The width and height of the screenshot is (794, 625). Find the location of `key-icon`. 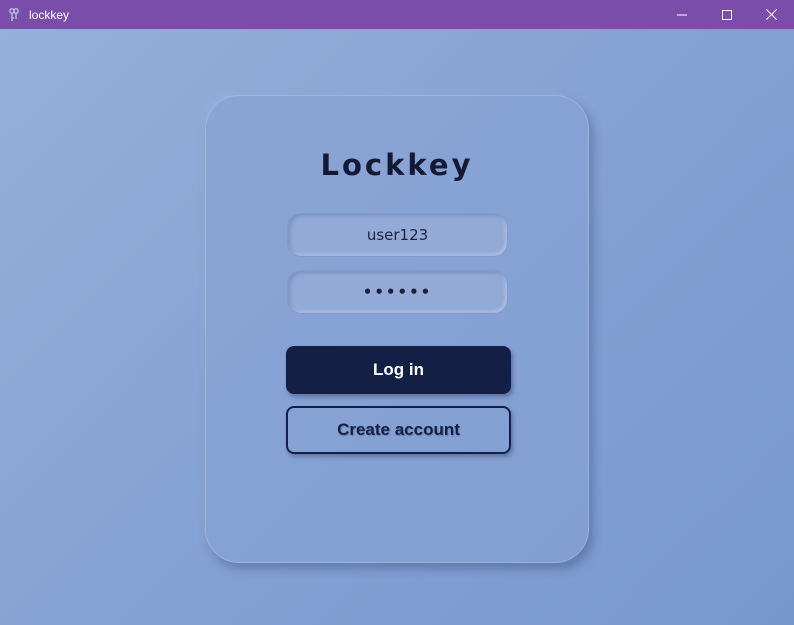

key-icon is located at coordinates (14, 14).